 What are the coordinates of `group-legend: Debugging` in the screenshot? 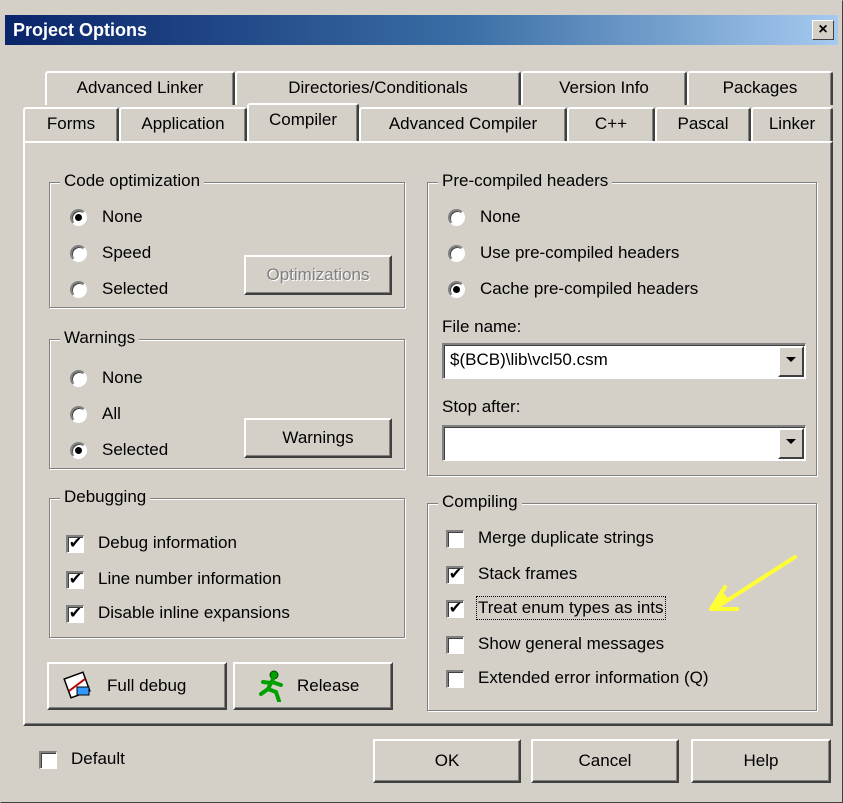 It's located at (105, 497).